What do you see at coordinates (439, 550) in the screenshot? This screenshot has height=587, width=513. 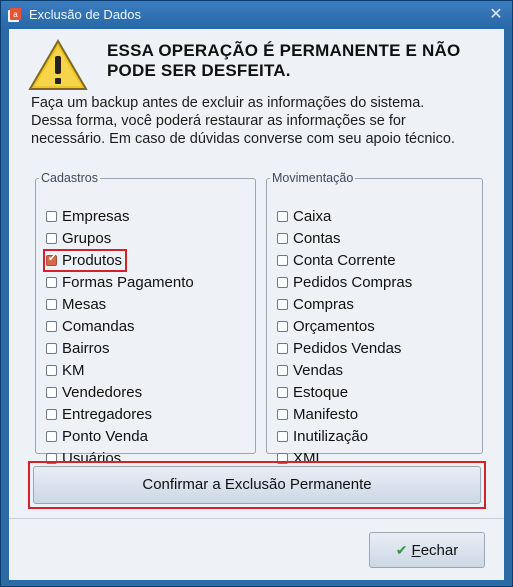 I see `close-label: echar` at bounding box center [439, 550].